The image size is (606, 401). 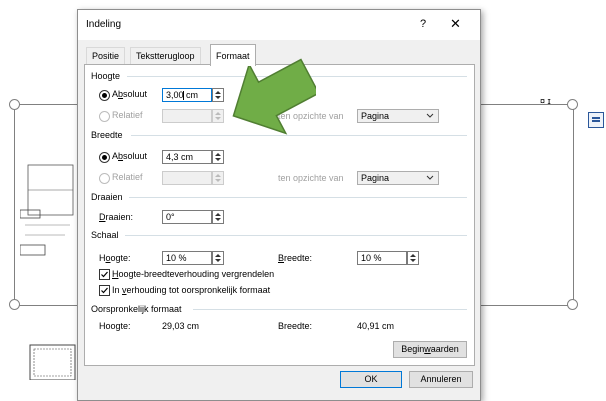 What do you see at coordinates (104, 24) in the screenshot?
I see `dialog-title: Indeling` at bounding box center [104, 24].